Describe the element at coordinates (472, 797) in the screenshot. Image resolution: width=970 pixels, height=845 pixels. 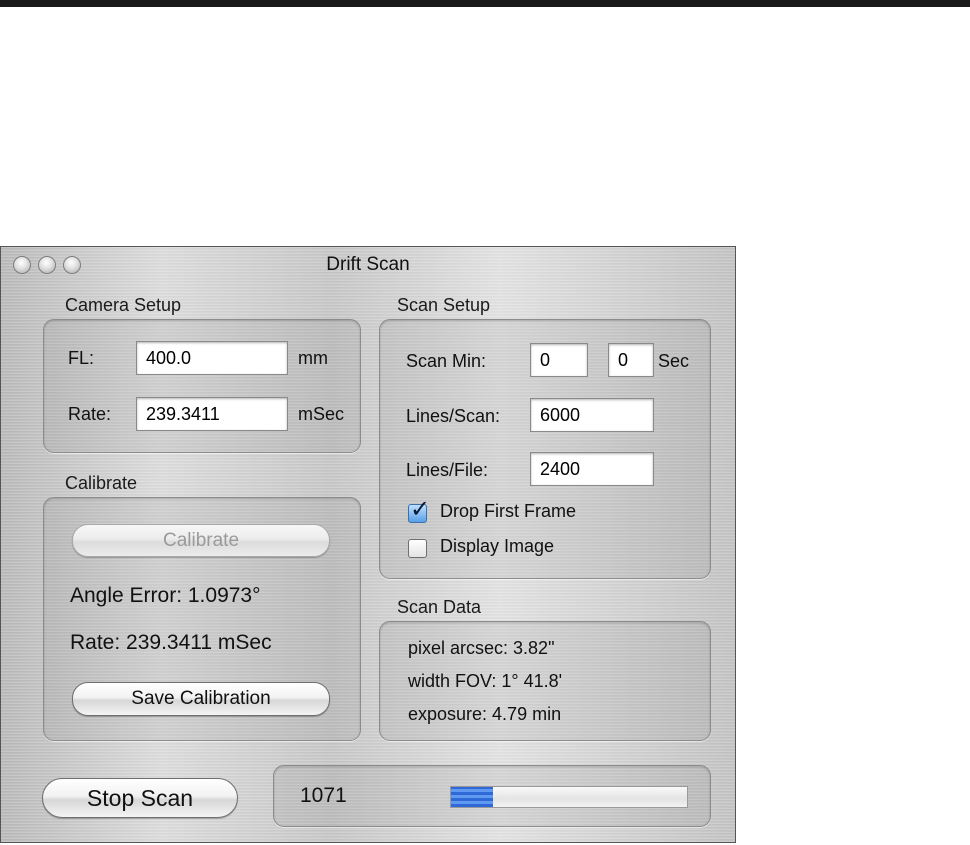
I see `scan-progress-fill` at that location.